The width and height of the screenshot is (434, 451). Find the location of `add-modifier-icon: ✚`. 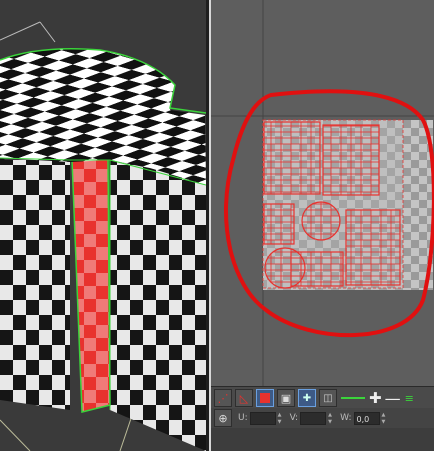

add-modifier-icon: ✚ is located at coordinates (307, 398).